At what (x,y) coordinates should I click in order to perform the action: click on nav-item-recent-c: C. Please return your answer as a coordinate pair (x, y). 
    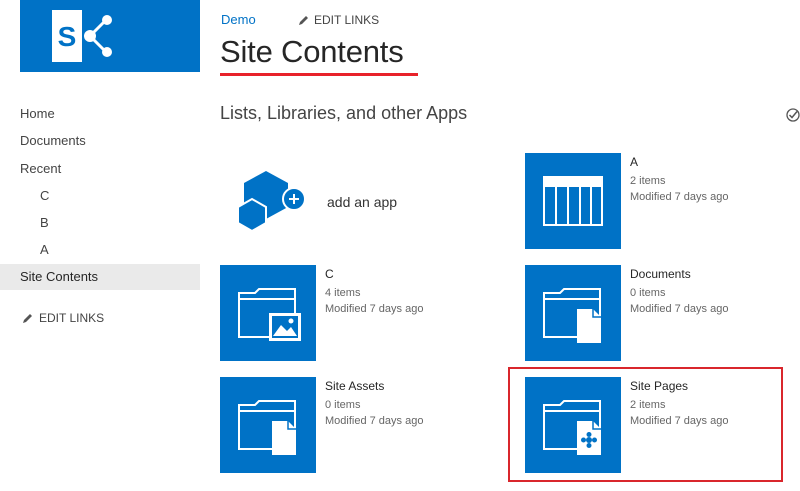
    Looking at the image, I should click on (100, 196).